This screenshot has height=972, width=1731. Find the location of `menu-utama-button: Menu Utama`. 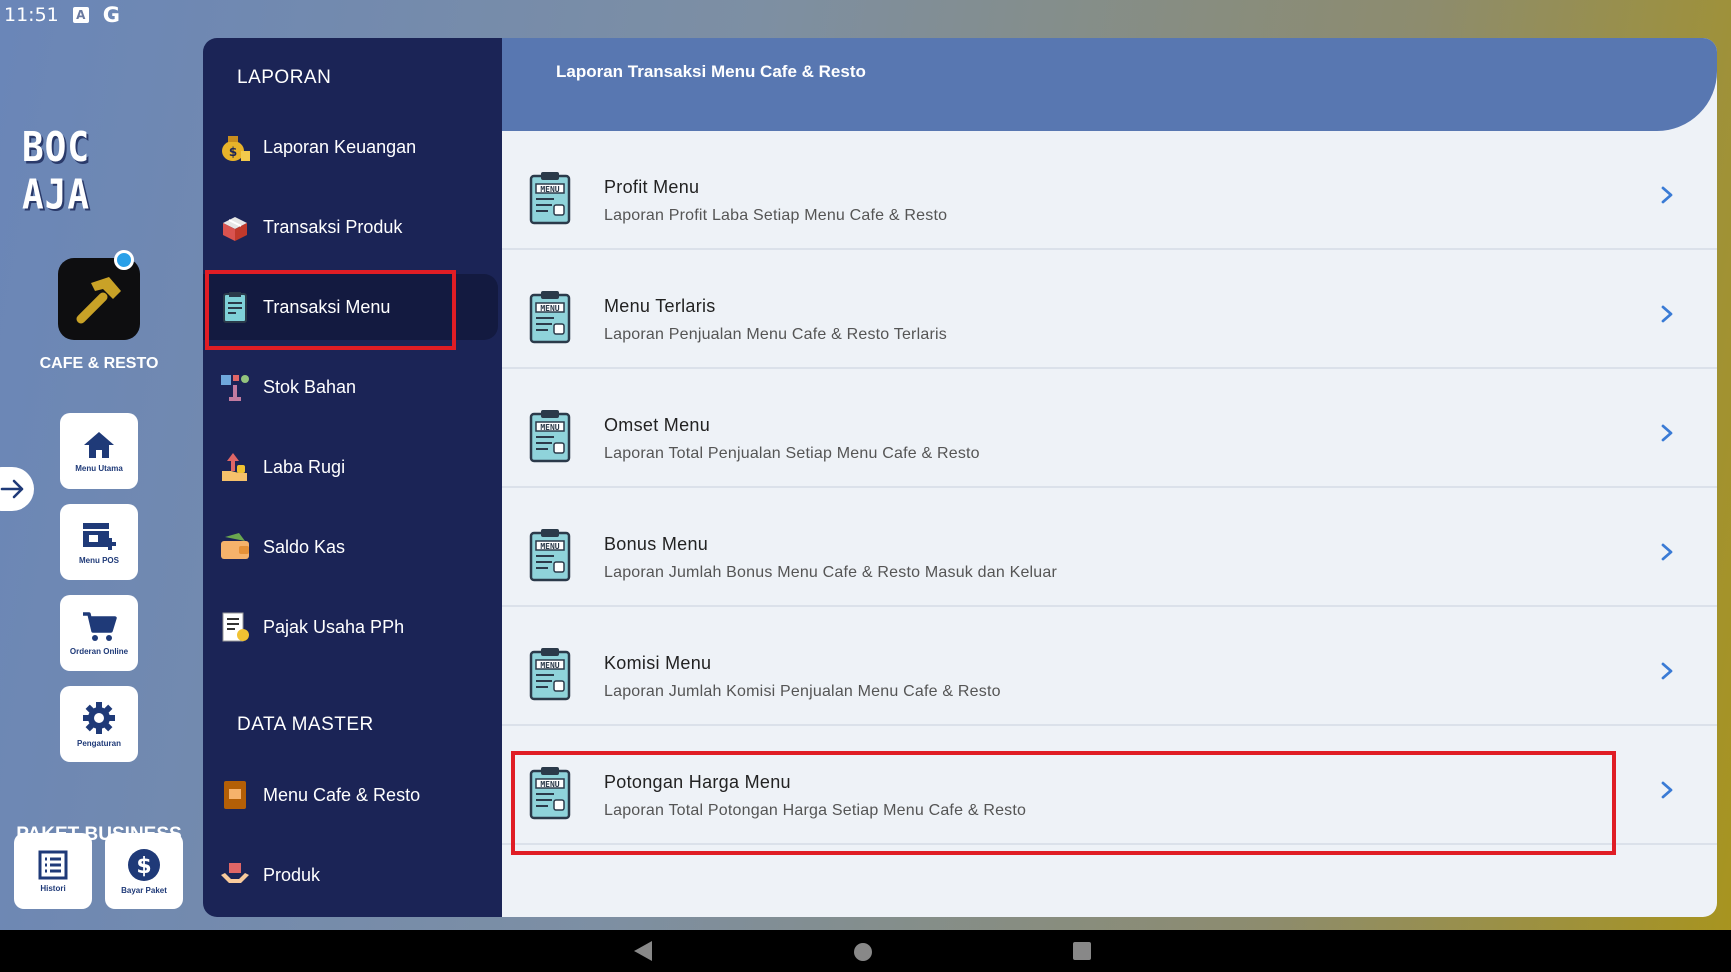

menu-utama-button: Menu Utama is located at coordinates (99, 451).